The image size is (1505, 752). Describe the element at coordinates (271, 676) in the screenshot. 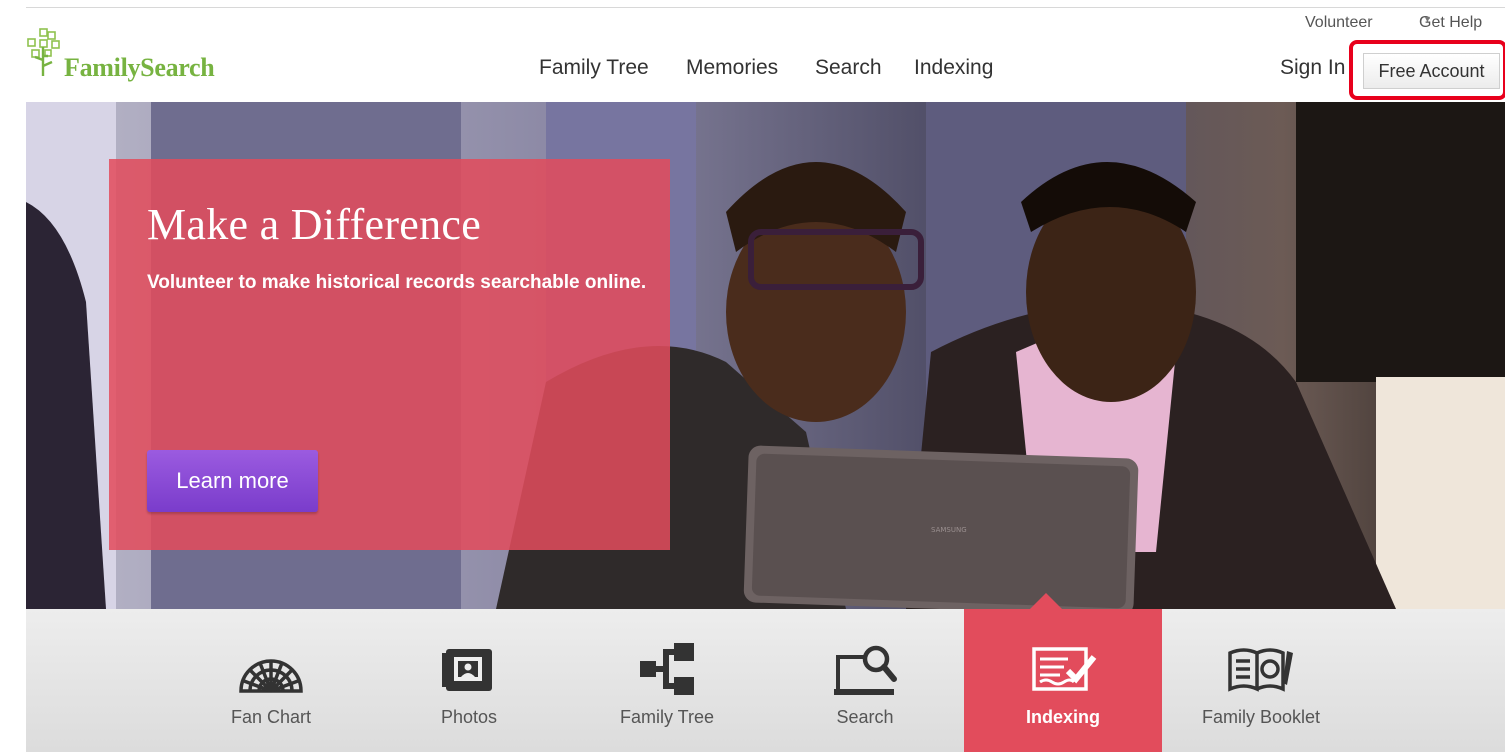

I see `fan-chart-icon` at that location.